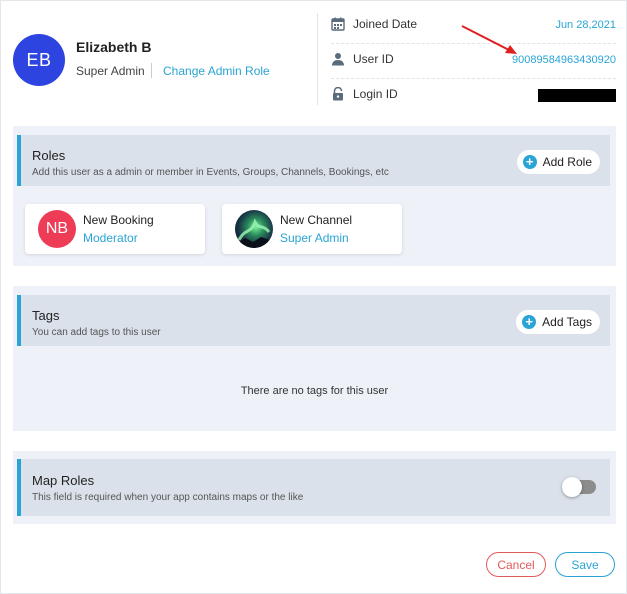 Image resolution: width=627 pixels, height=594 pixels. Describe the element at coordinates (151, 70) in the screenshot. I see `role-divider` at that location.